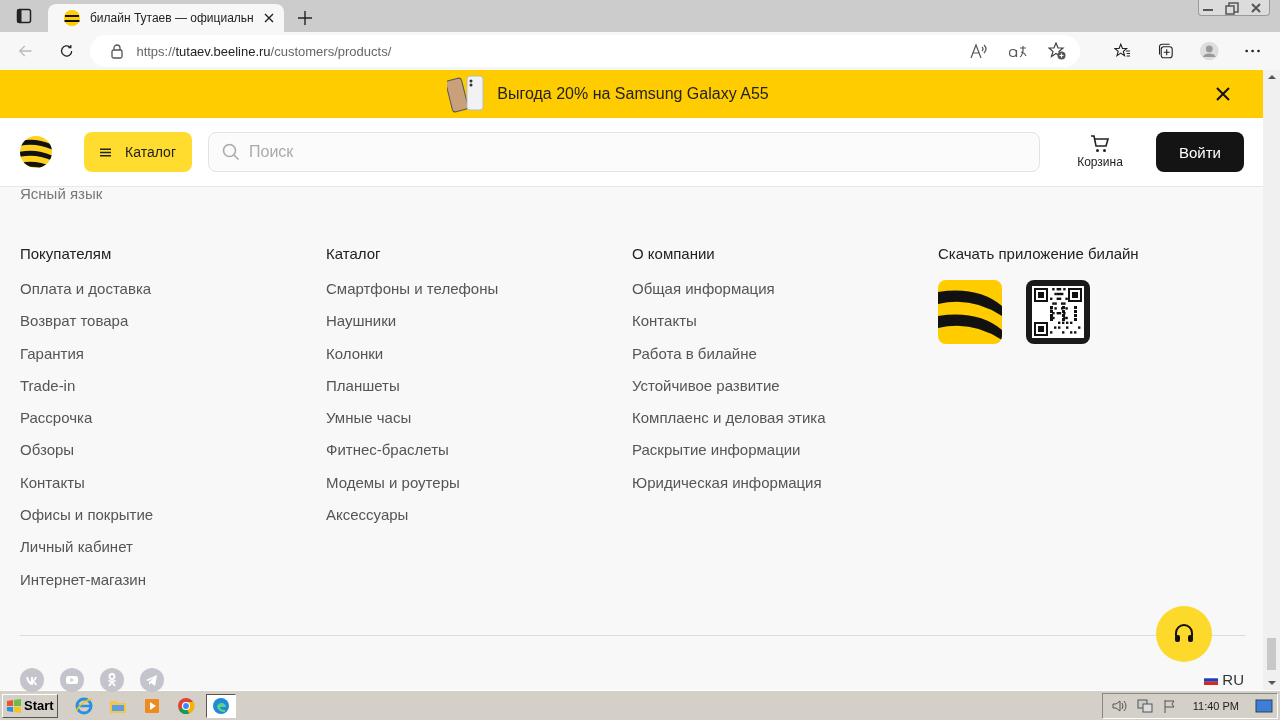 The image size is (1280, 720). Describe the element at coordinates (117, 51) in the screenshot. I see `lock-icon` at that location.